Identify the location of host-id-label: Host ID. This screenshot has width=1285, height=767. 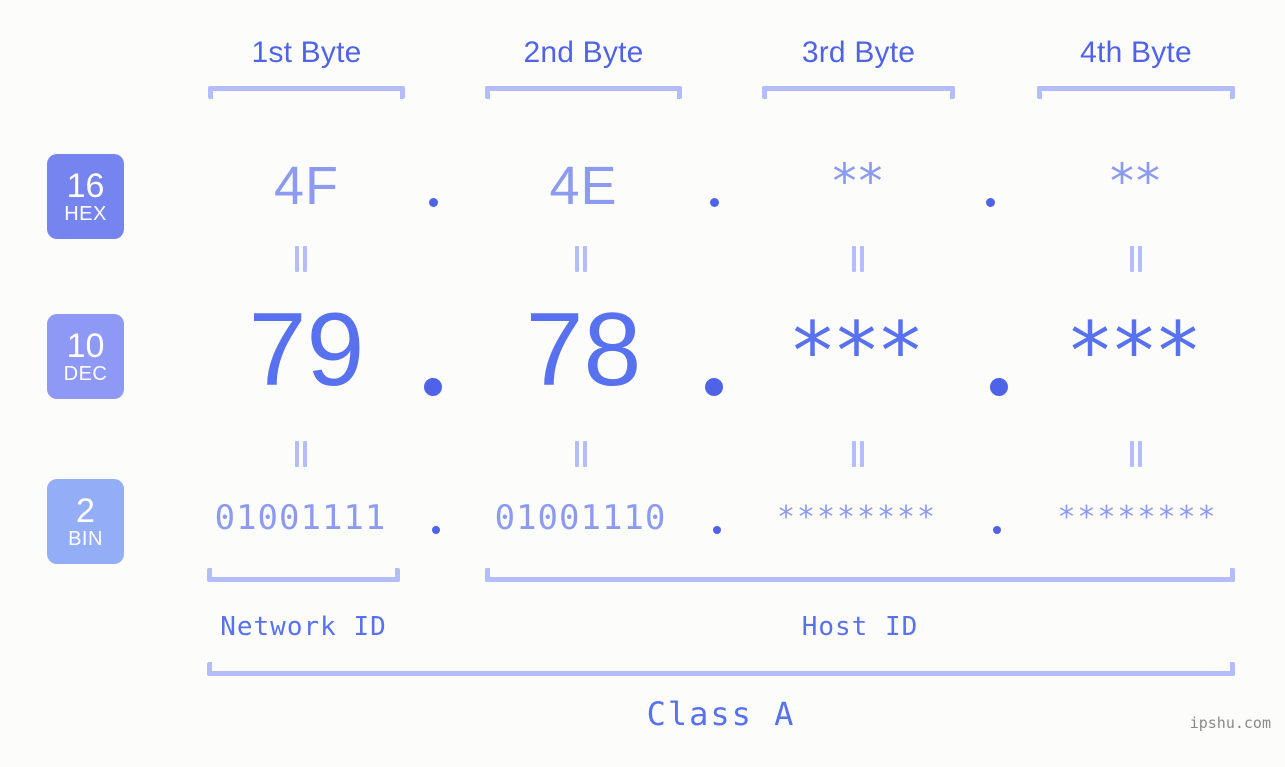
(860, 627).